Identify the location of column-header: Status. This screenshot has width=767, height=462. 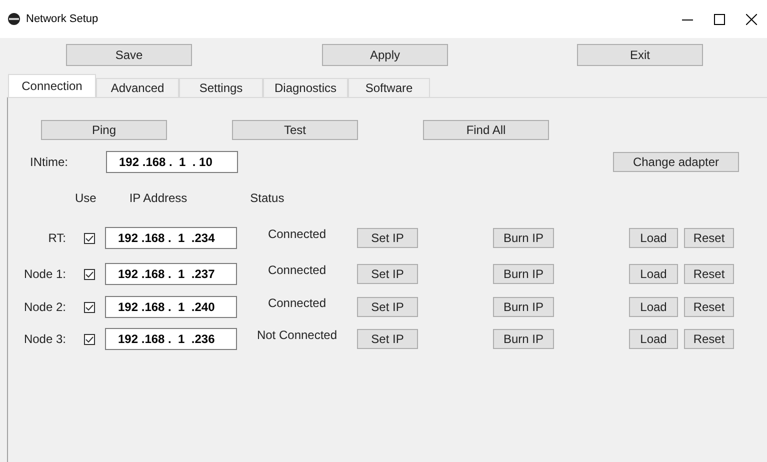
(267, 198).